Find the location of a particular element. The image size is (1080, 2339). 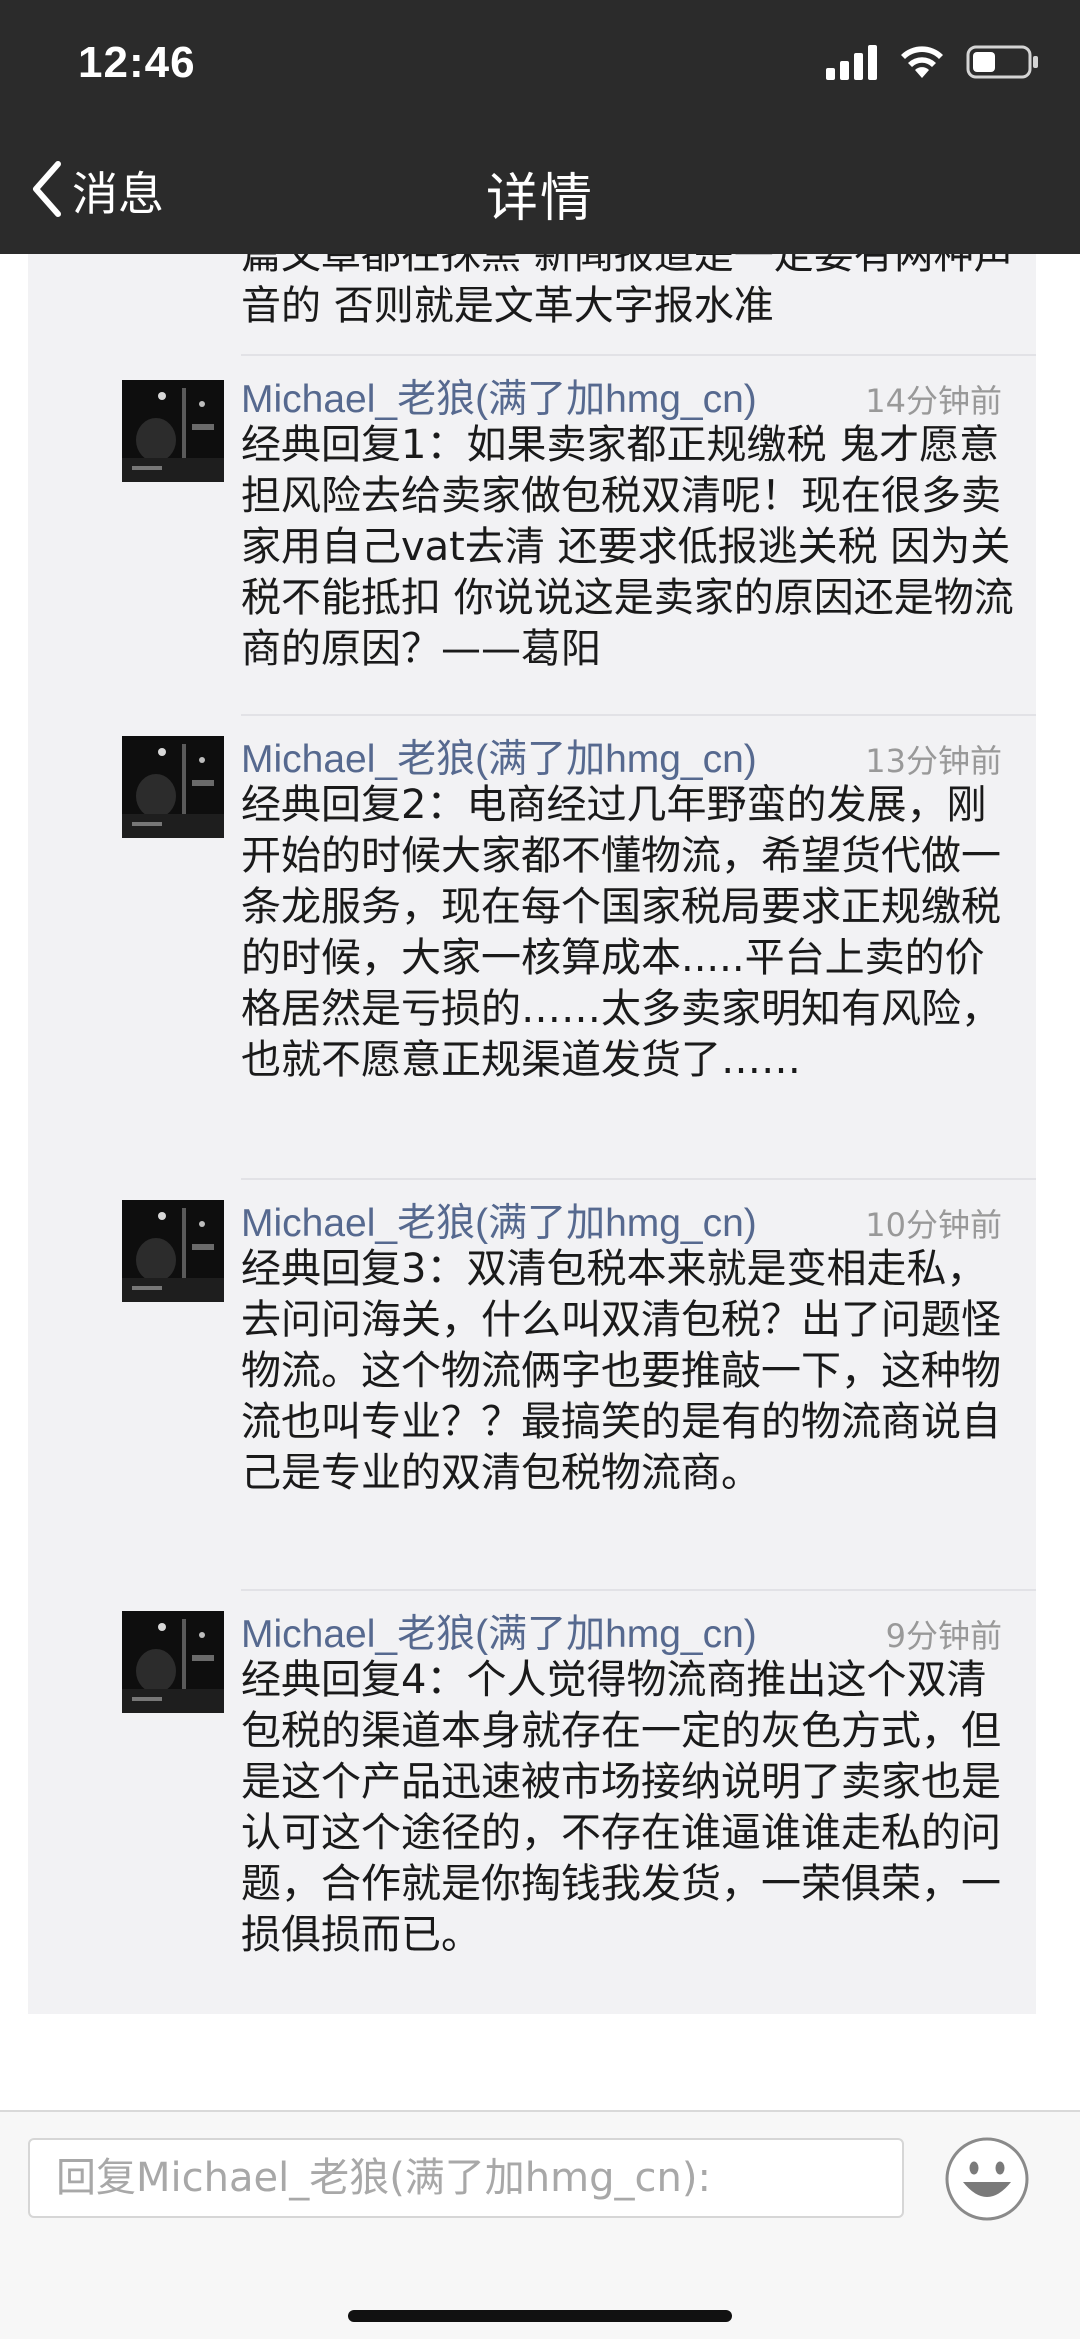

battery-icon is located at coordinates (1003, 64).